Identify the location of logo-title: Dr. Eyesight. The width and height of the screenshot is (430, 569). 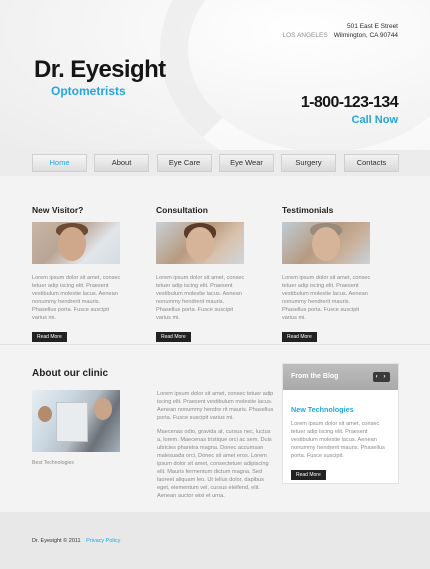
(100, 70).